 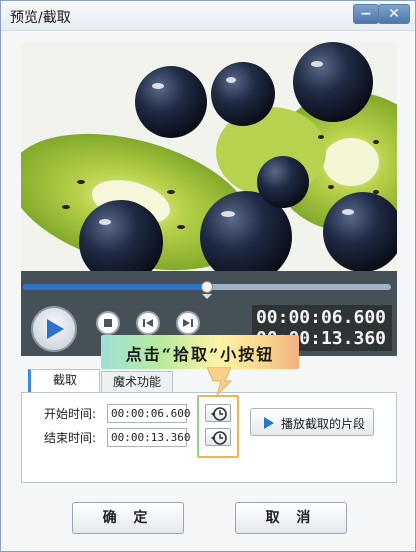 I want to click on start-time-field: 00:00:06.600, so click(x=148, y=413).